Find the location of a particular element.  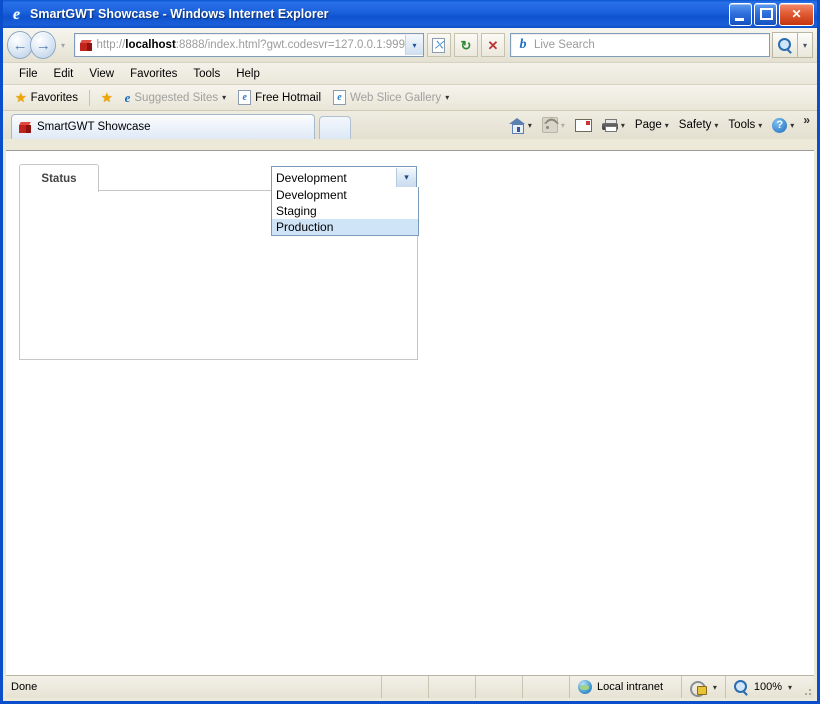

tab-status: Status is located at coordinates (59, 178).